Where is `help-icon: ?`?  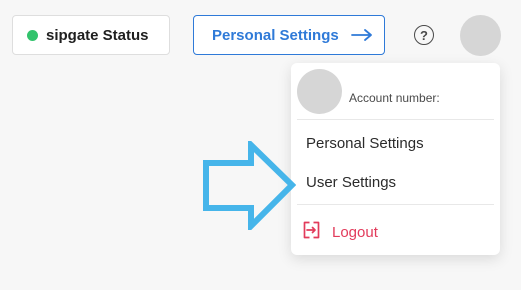
help-icon: ? is located at coordinates (424, 35).